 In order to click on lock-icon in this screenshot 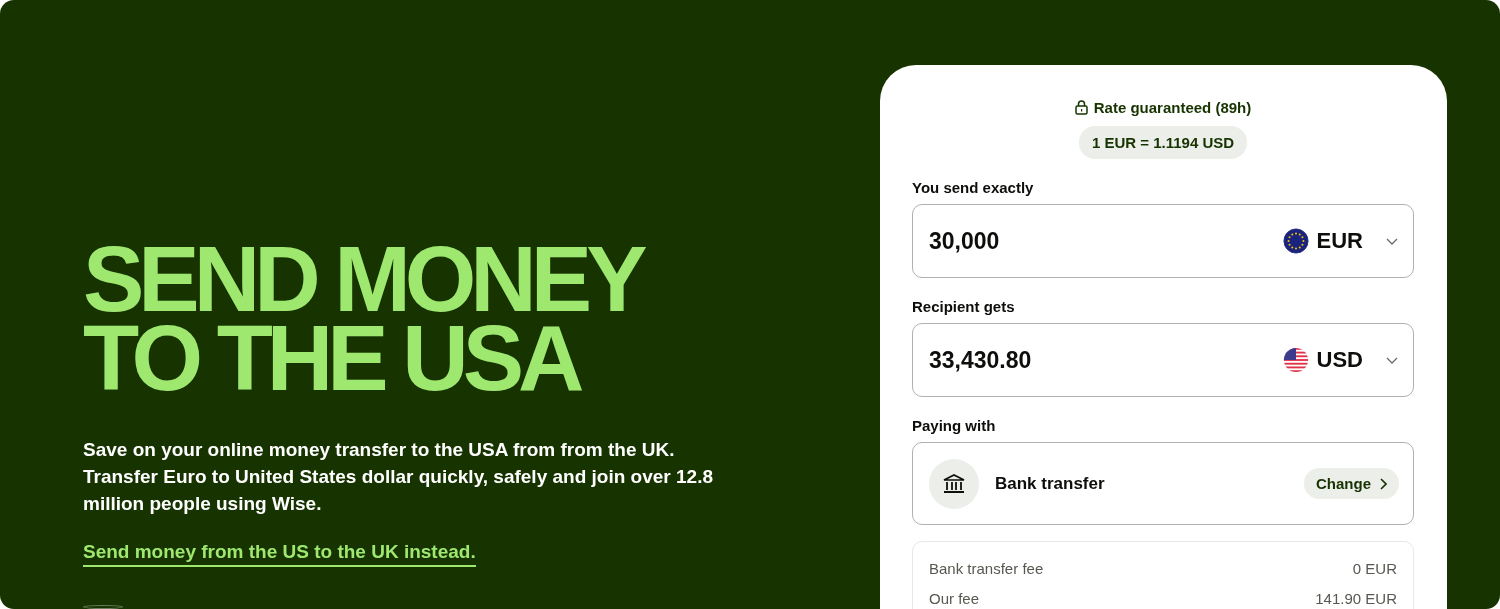, I will do `click(1081, 107)`.